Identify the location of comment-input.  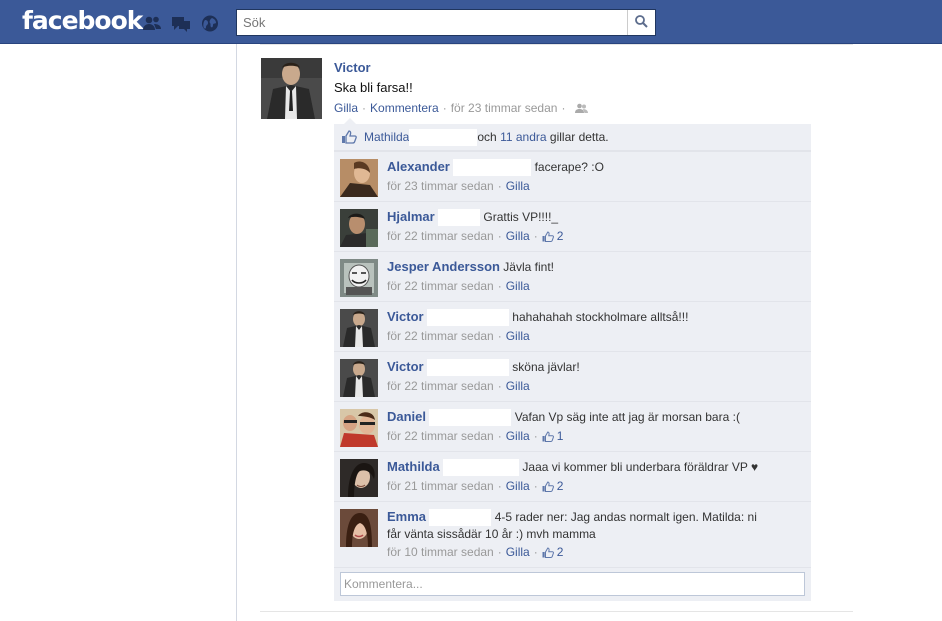
(572, 584).